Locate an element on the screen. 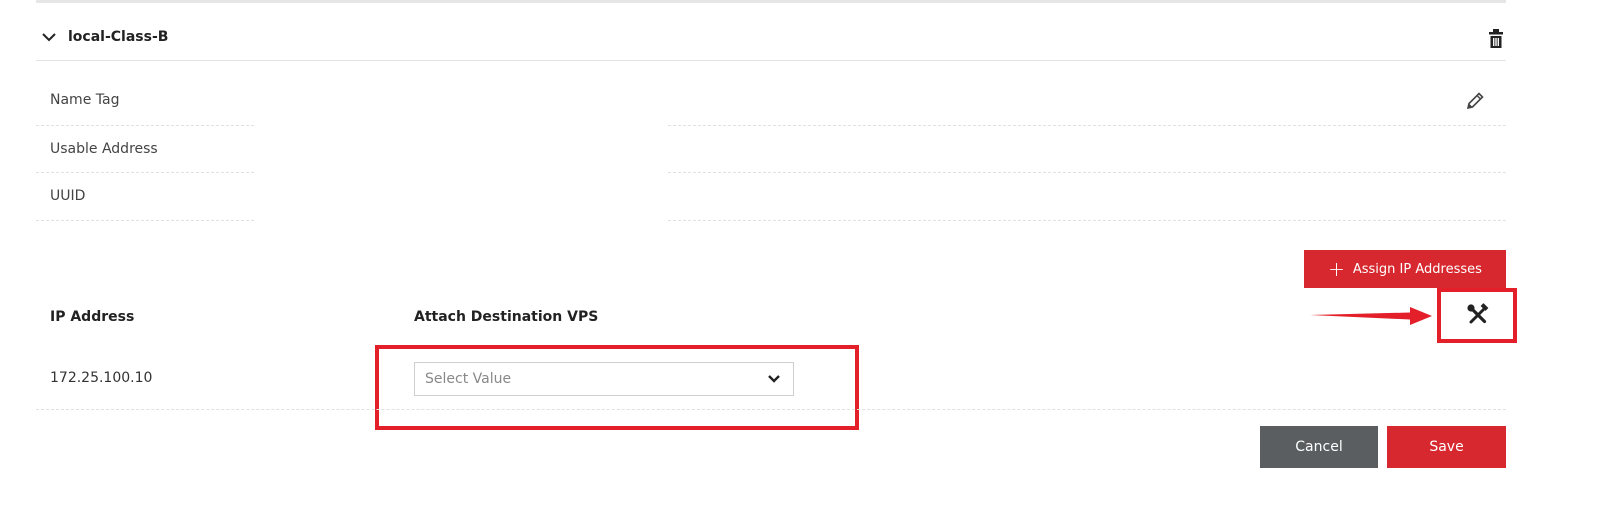  arrow-annotation is located at coordinates (1371, 316).